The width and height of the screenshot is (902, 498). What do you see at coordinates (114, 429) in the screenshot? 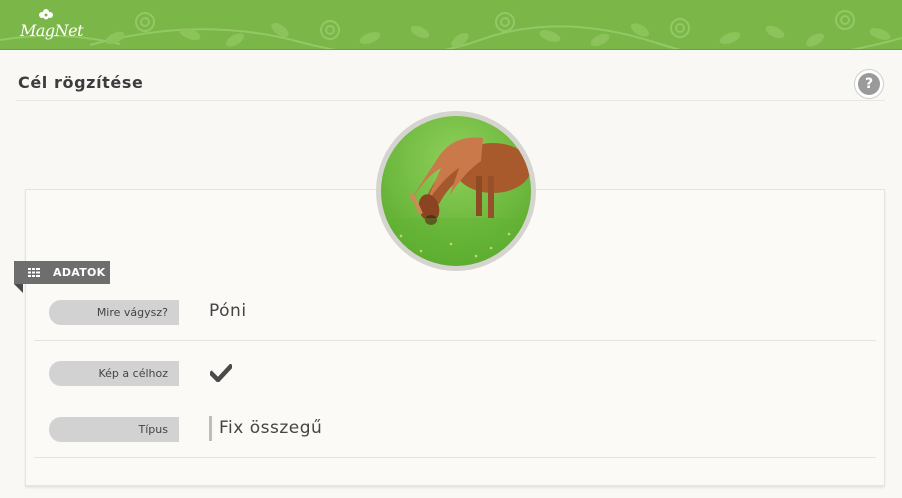
I see `field-label-type: Típus` at bounding box center [114, 429].